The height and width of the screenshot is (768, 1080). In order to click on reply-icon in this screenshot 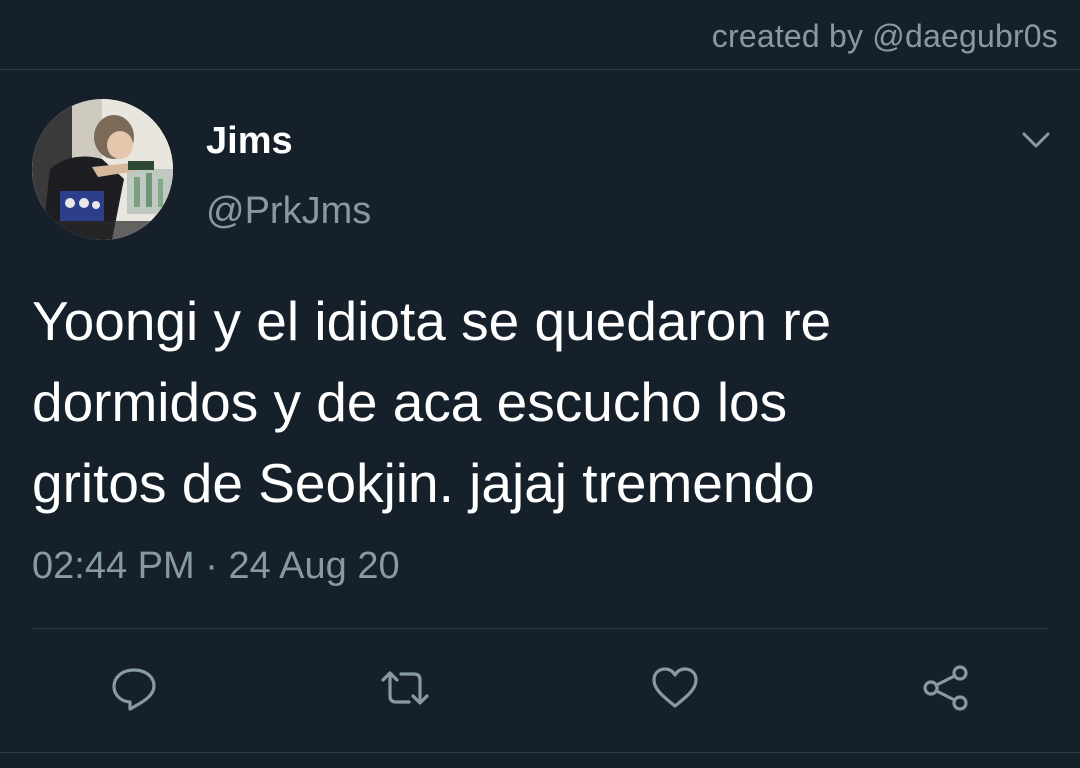, I will do `click(134, 688)`.